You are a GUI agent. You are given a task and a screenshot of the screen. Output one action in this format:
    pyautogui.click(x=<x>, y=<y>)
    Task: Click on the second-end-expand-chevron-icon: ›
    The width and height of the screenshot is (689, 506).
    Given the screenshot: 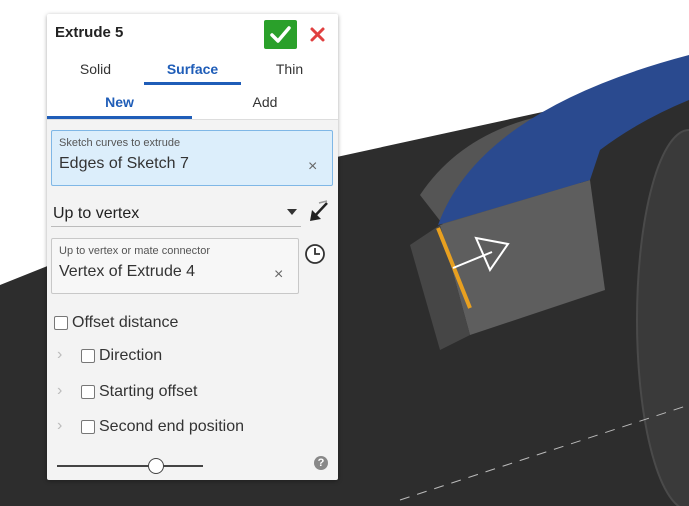 What is the action you would take?
    pyautogui.click(x=59, y=426)
    